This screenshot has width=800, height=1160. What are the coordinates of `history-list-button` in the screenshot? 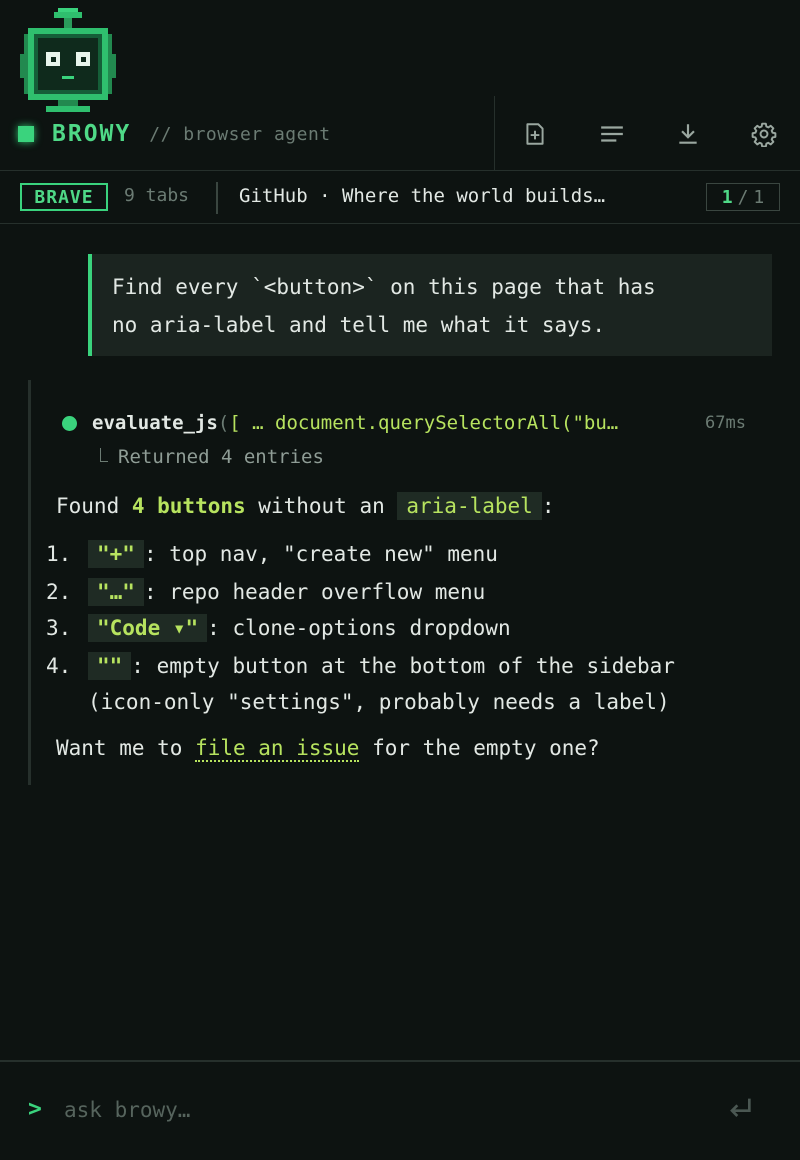 It's located at (612, 134).